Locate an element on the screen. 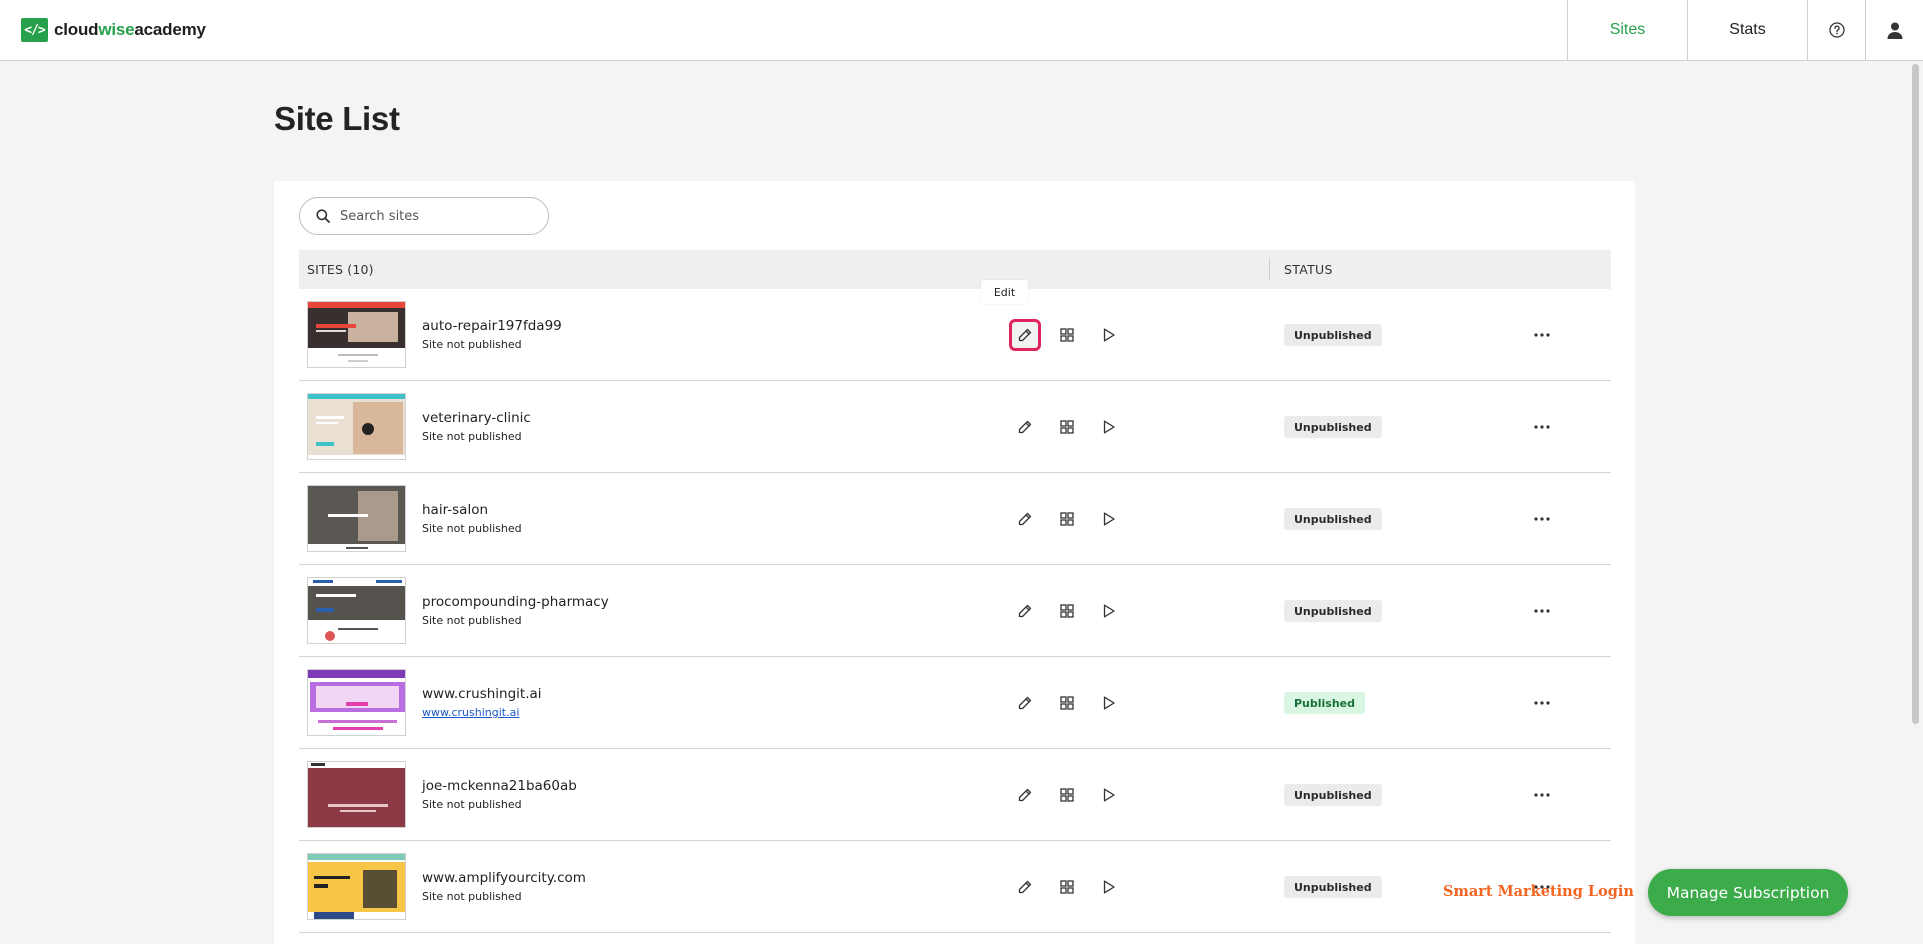 The height and width of the screenshot is (944, 1923). smart-marketing-login-link: Smart Marketing Login is located at coordinates (1538, 891).